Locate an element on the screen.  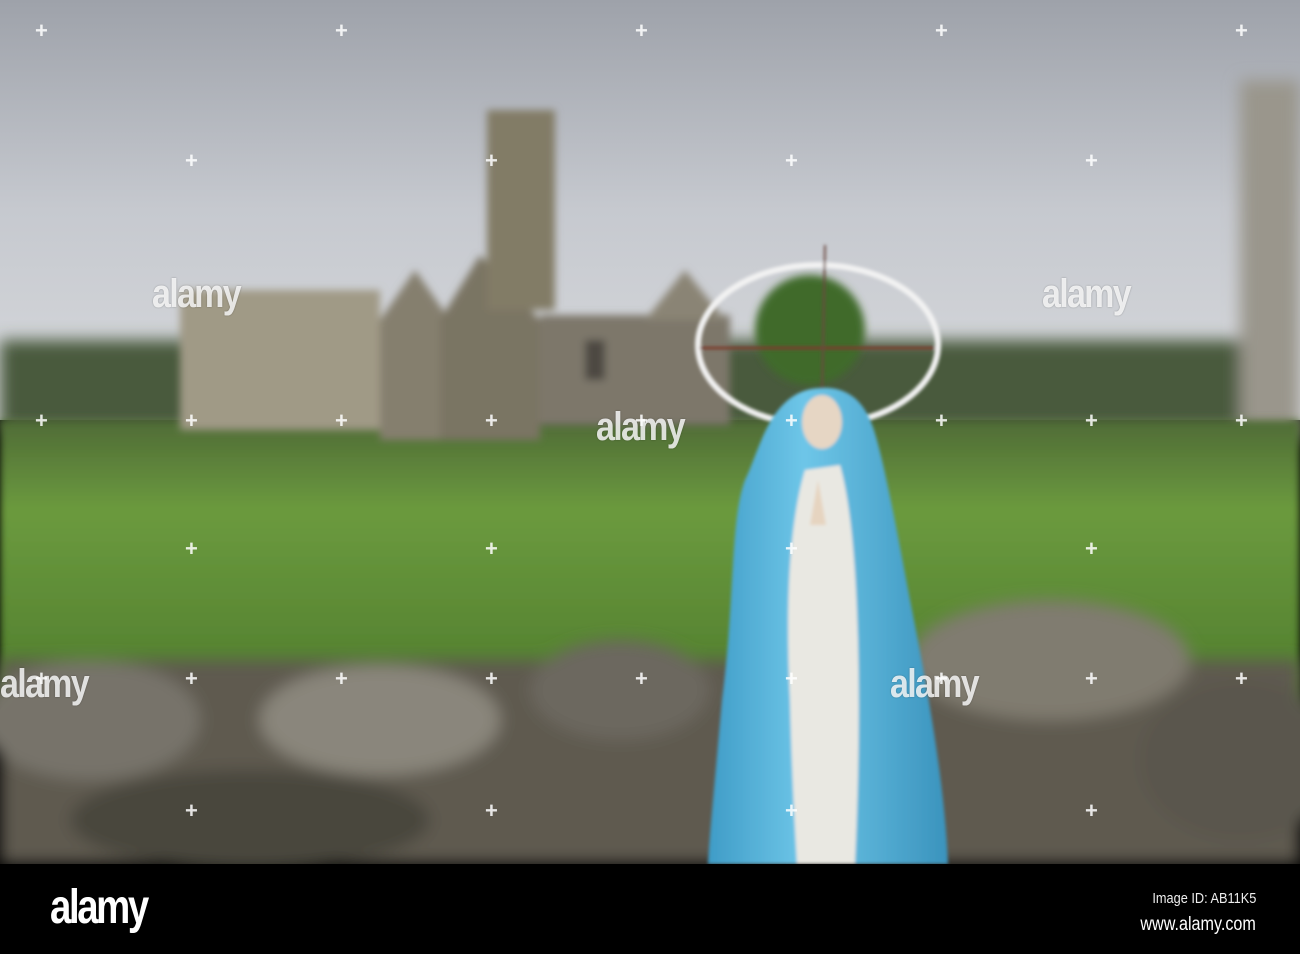
tree is located at coordinates (810, 330).